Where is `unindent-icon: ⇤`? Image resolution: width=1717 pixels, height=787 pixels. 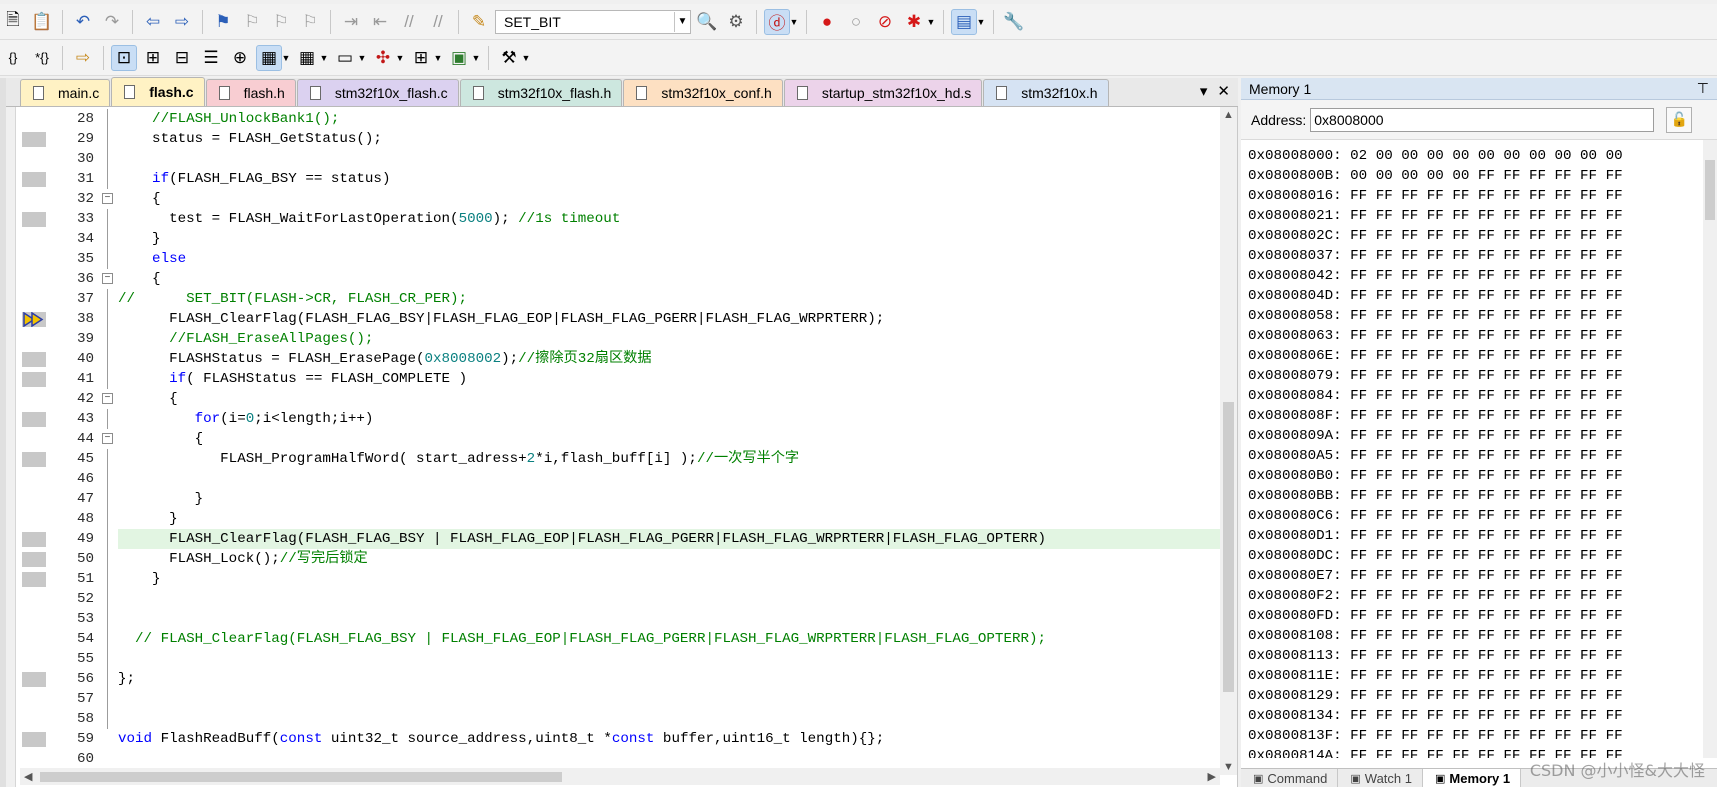 unindent-icon: ⇤ is located at coordinates (380, 22).